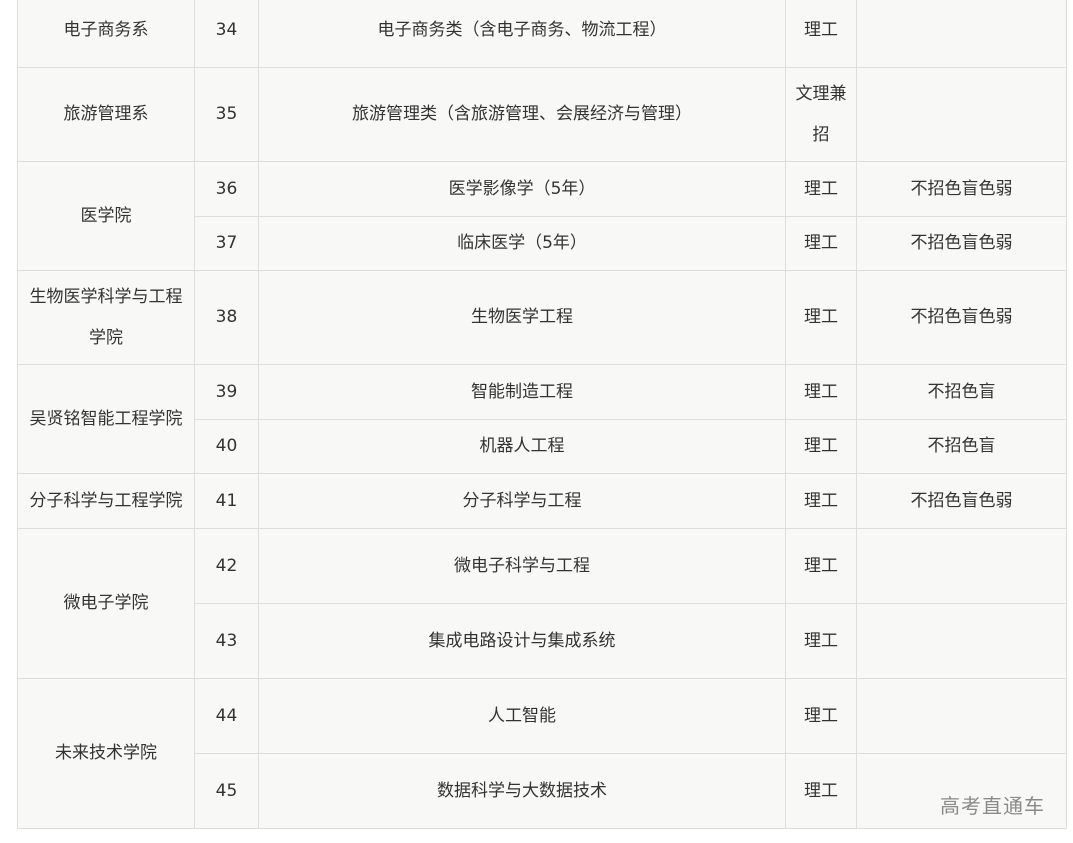  I want to click on table-row: 旅游管理系 35 旅游管理类（含旅游管理、会展经济与管理） 文理兼招, so click(542, 114).